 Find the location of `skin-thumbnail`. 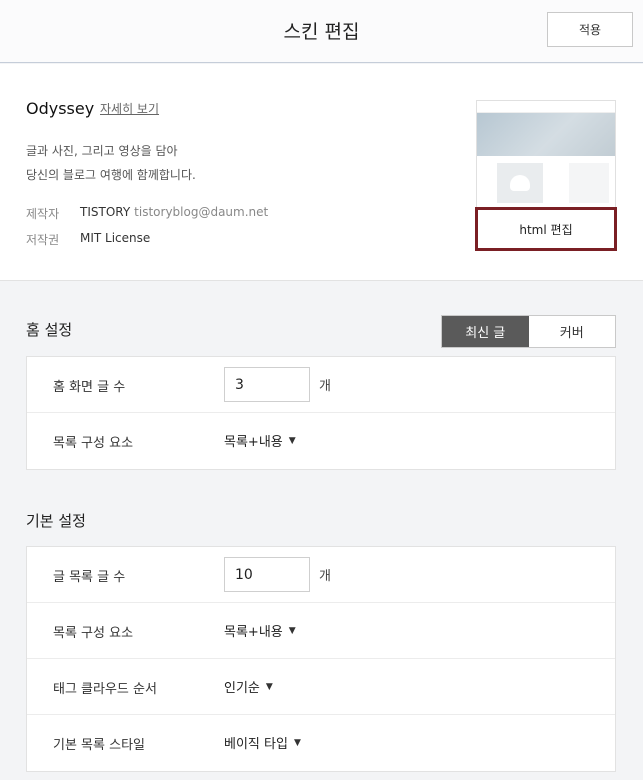

skin-thumbnail is located at coordinates (546, 154).